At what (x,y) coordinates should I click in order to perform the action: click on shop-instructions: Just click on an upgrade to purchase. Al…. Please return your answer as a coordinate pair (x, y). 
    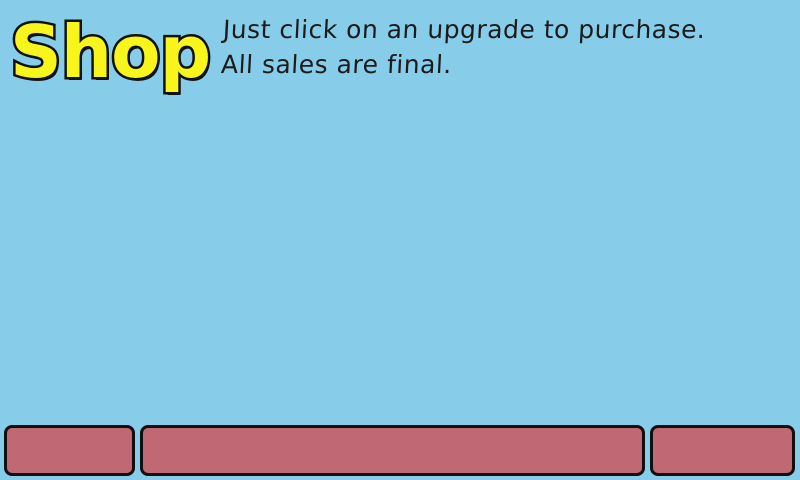
    Looking at the image, I should click on (502, 47).